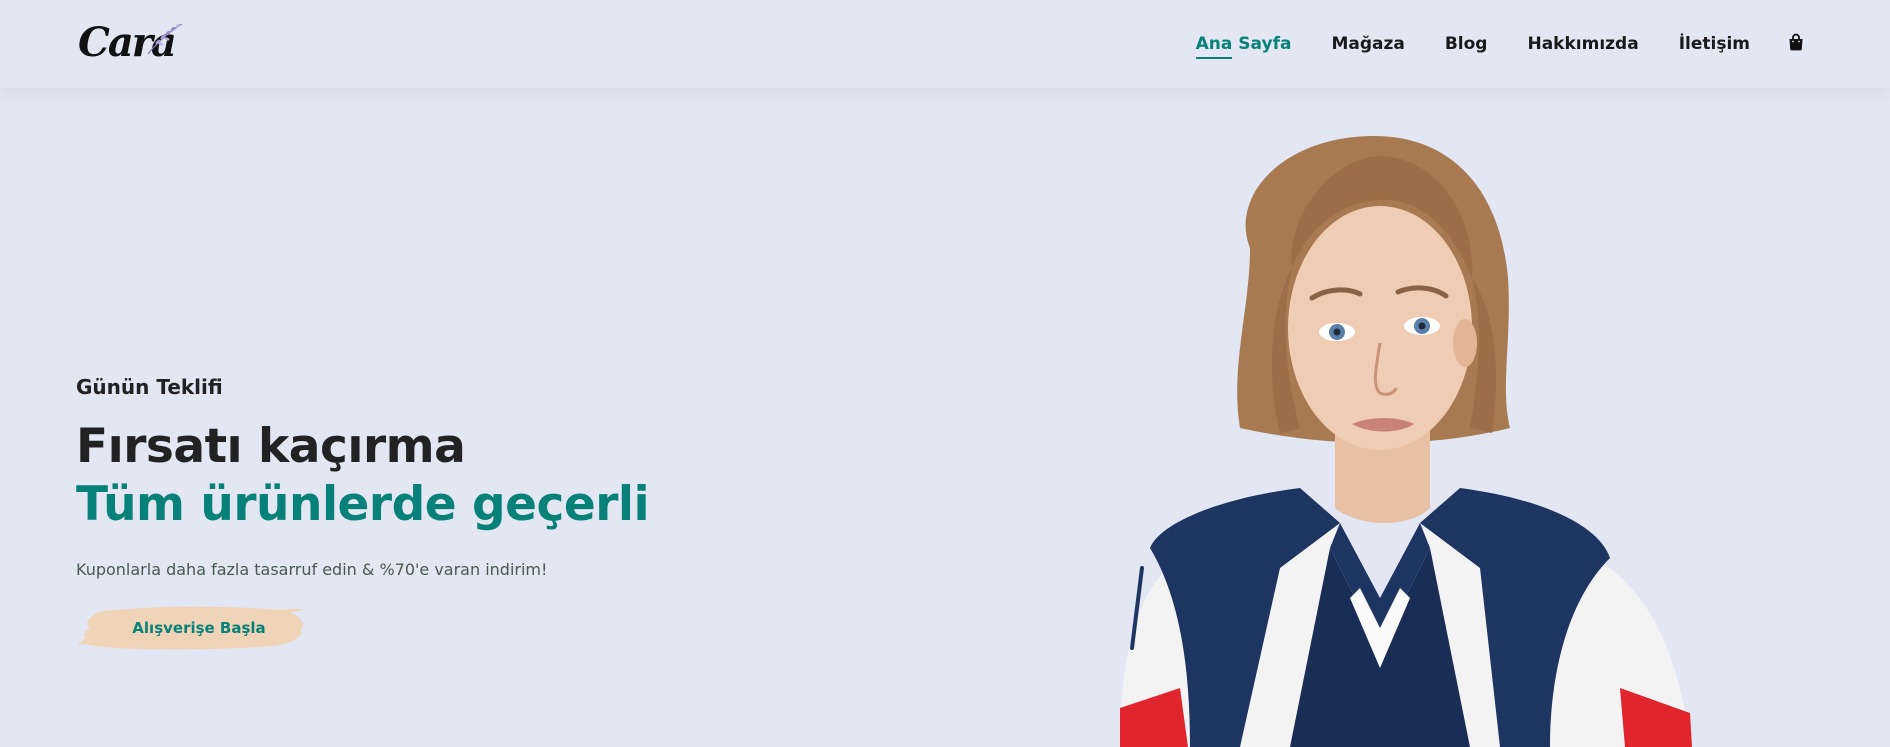 This screenshot has width=1890, height=747. I want to click on cta-container: Alışverişe Başla, so click(191, 628).